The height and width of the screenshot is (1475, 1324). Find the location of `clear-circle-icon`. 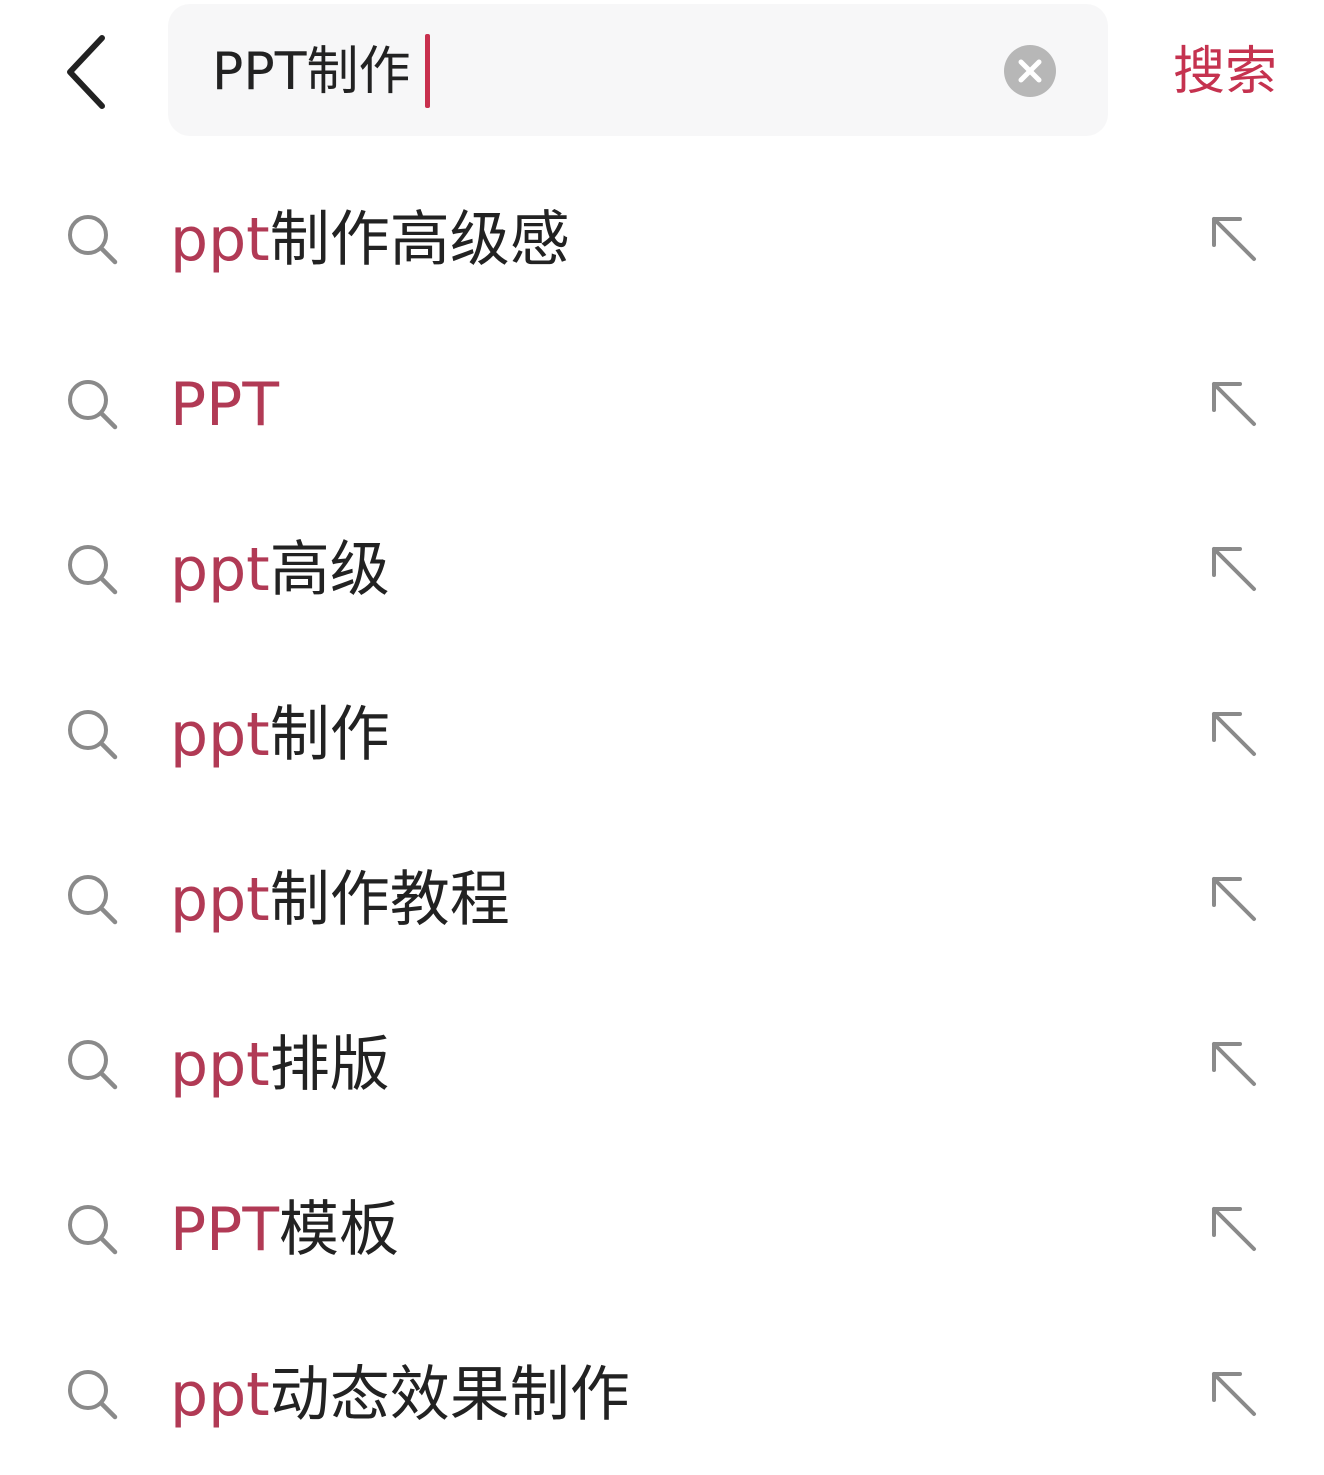

clear-circle-icon is located at coordinates (1030, 71).